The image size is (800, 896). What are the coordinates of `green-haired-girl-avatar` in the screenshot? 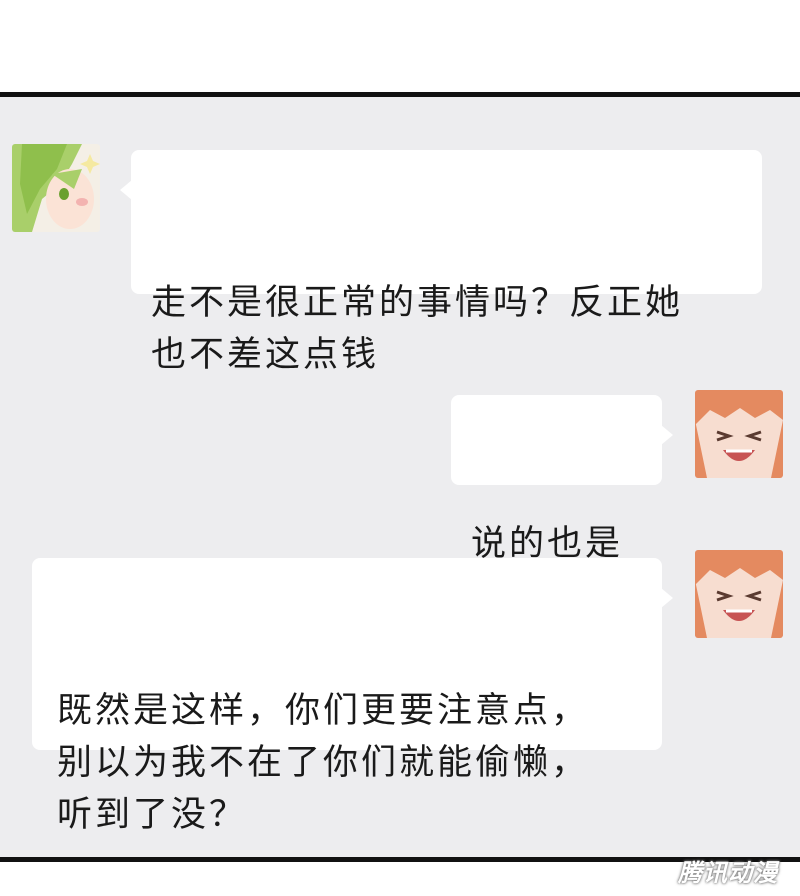 It's located at (56, 188).